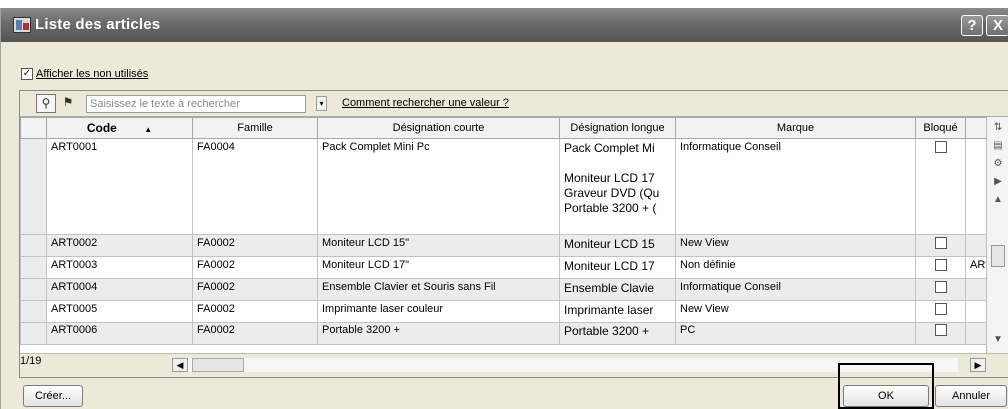  I want to click on cell-code: ART0006, so click(119, 333).